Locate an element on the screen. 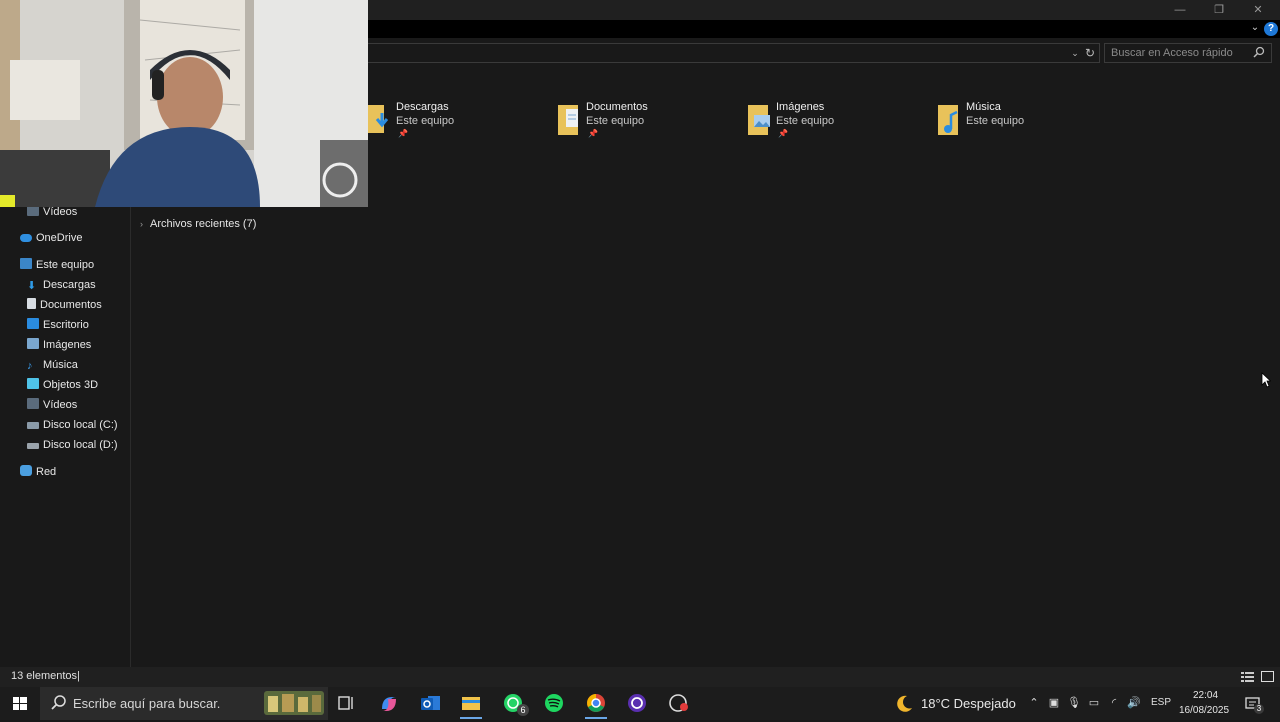 This screenshot has width=1280, height=722. sidebar-item-red: Red is located at coordinates (38, 472).